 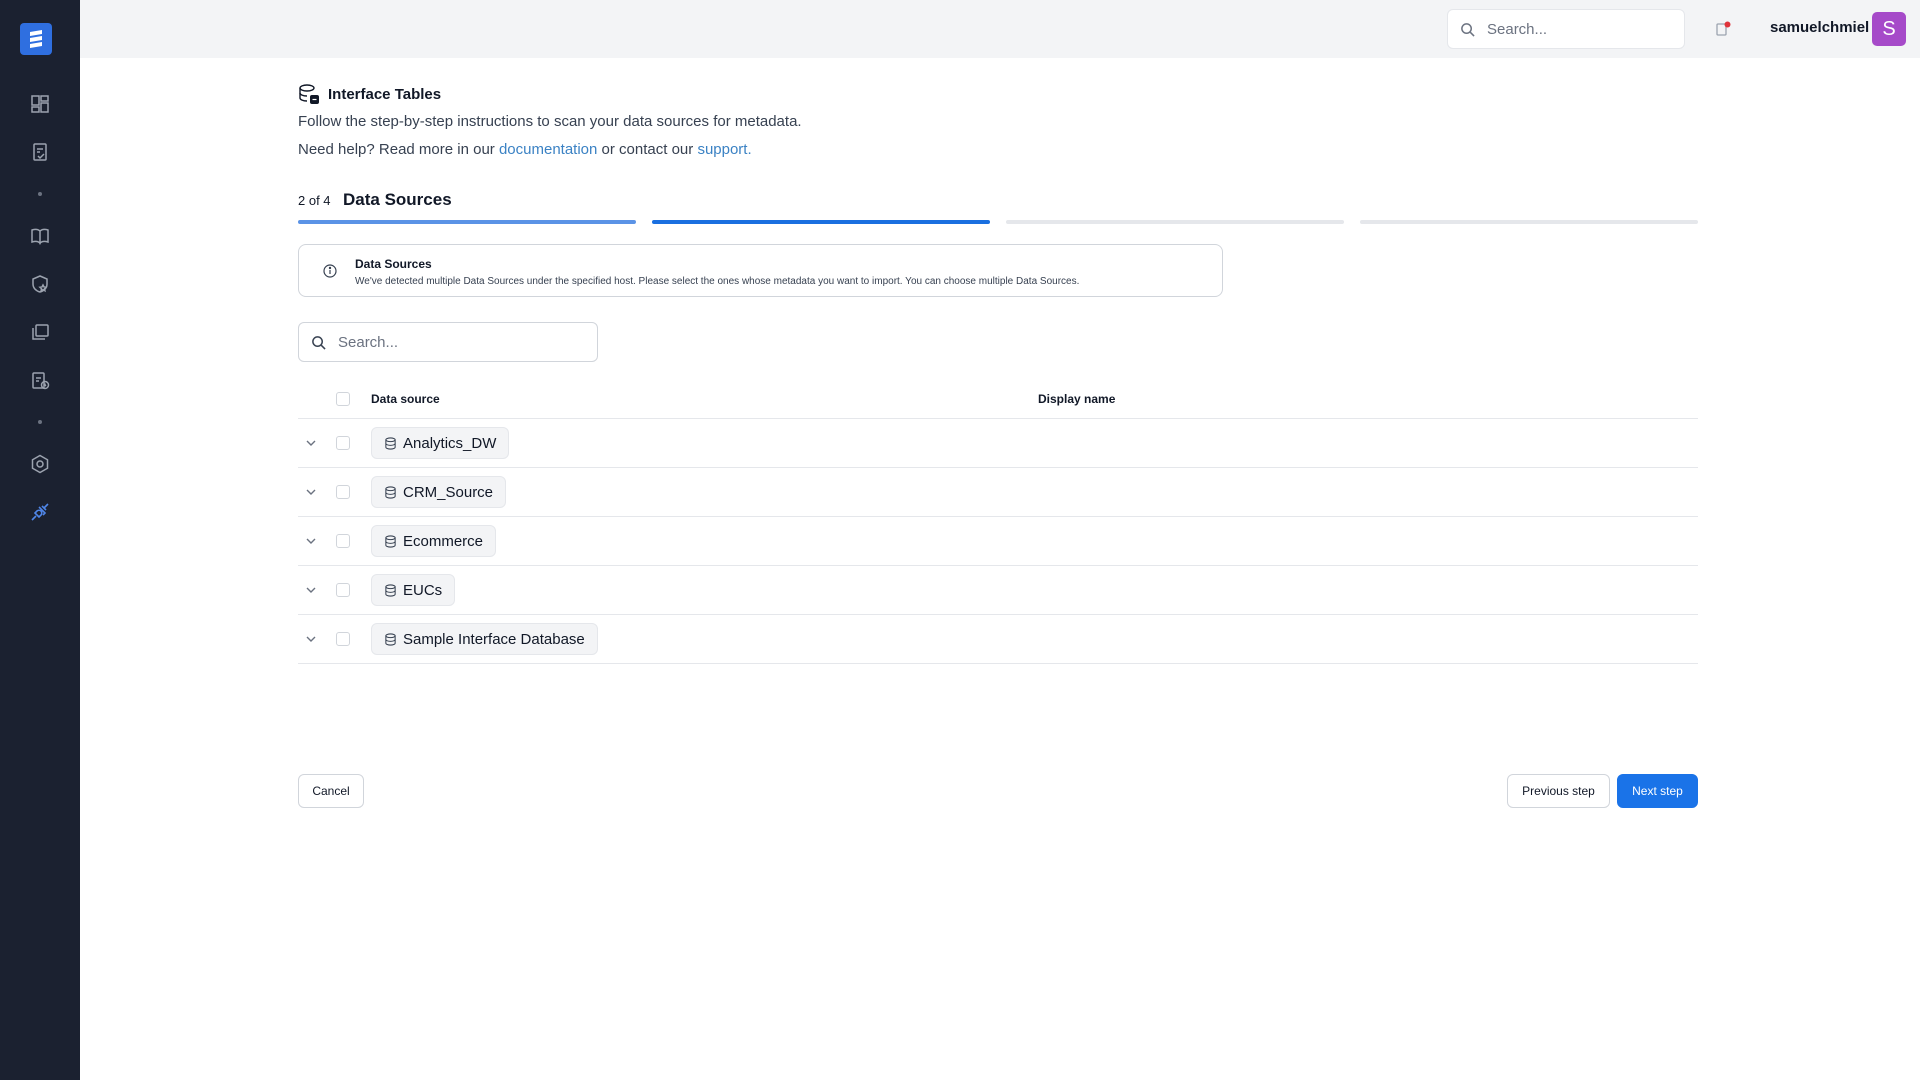 What do you see at coordinates (40, 540) in the screenshot?
I see `sidebar` at bounding box center [40, 540].